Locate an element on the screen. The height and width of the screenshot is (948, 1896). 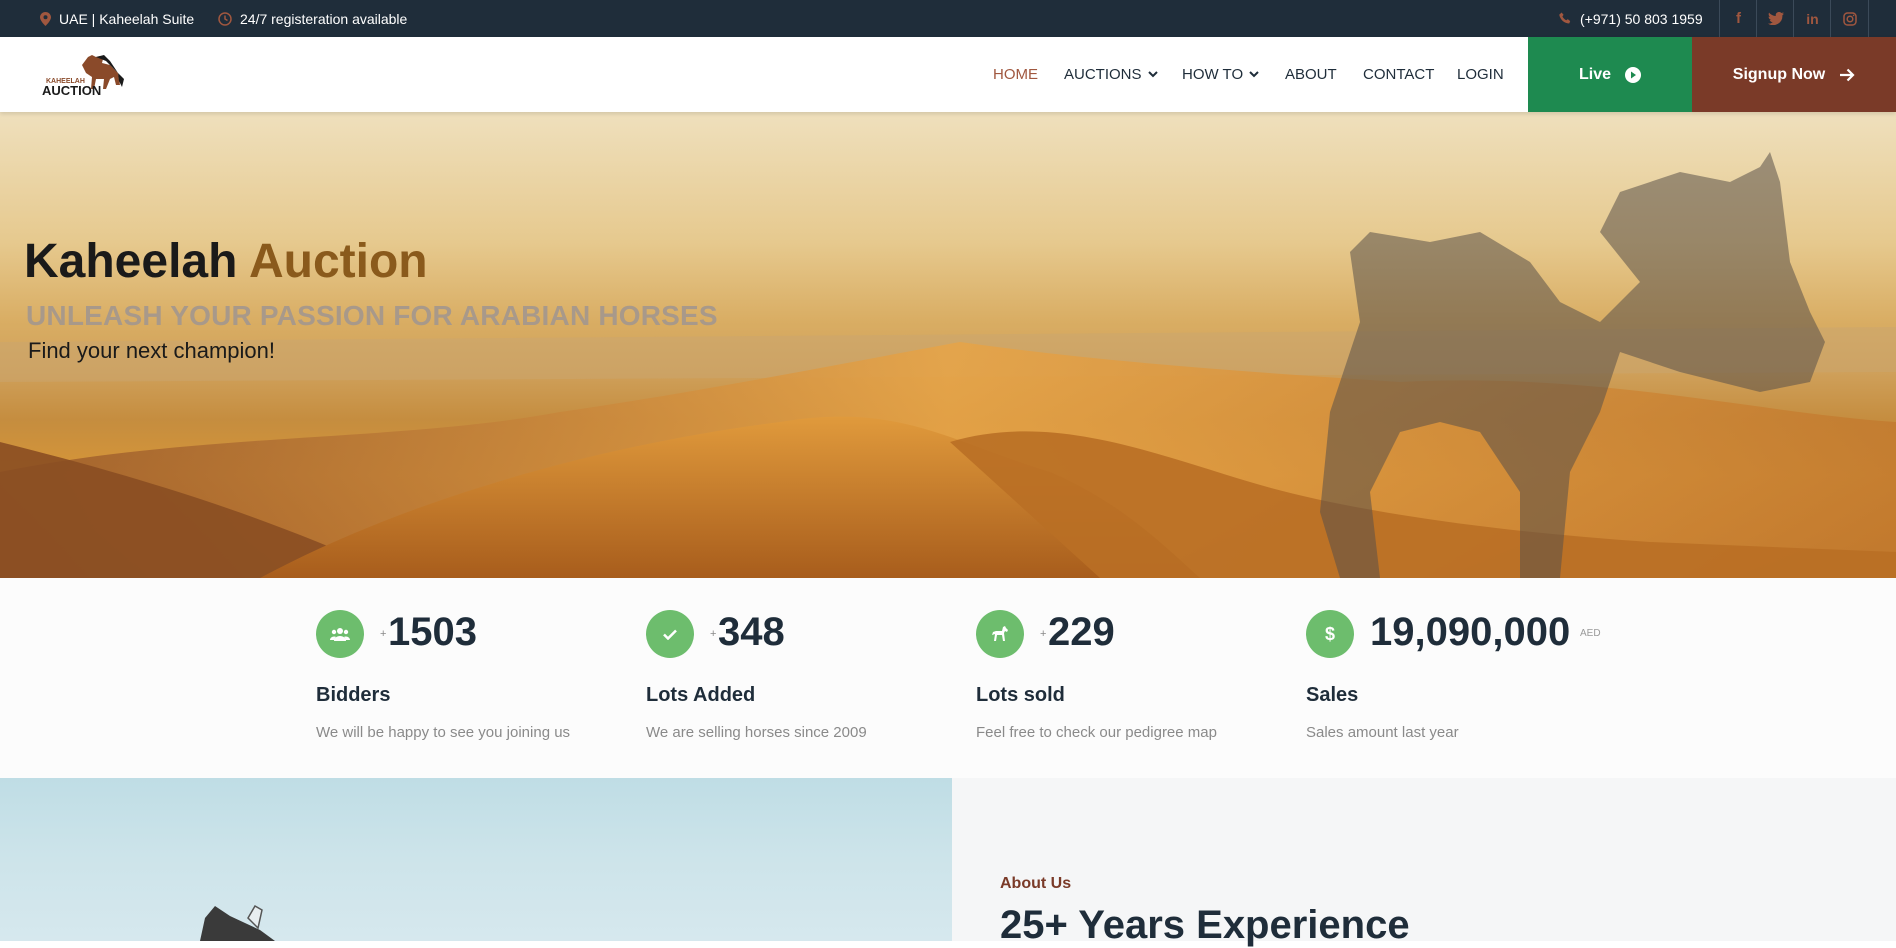
nav-auctions: AUCTIONS is located at coordinates (1111, 74).